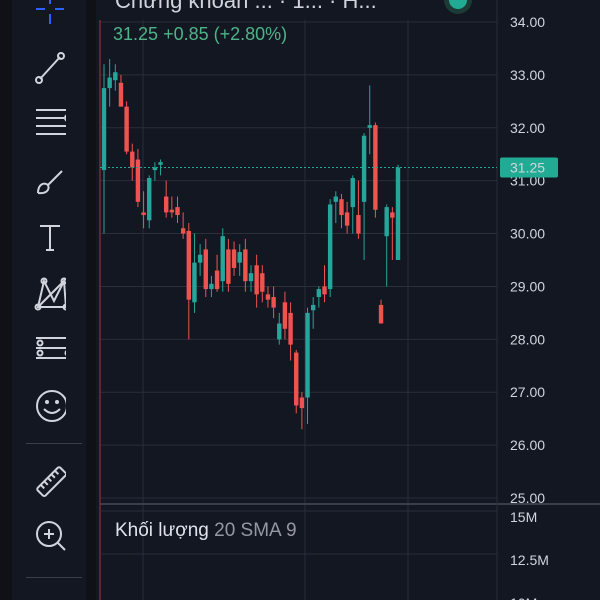 The width and height of the screenshot is (600, 600). I want to click on volume-params: 20 SMA 9, so click(255, 530).